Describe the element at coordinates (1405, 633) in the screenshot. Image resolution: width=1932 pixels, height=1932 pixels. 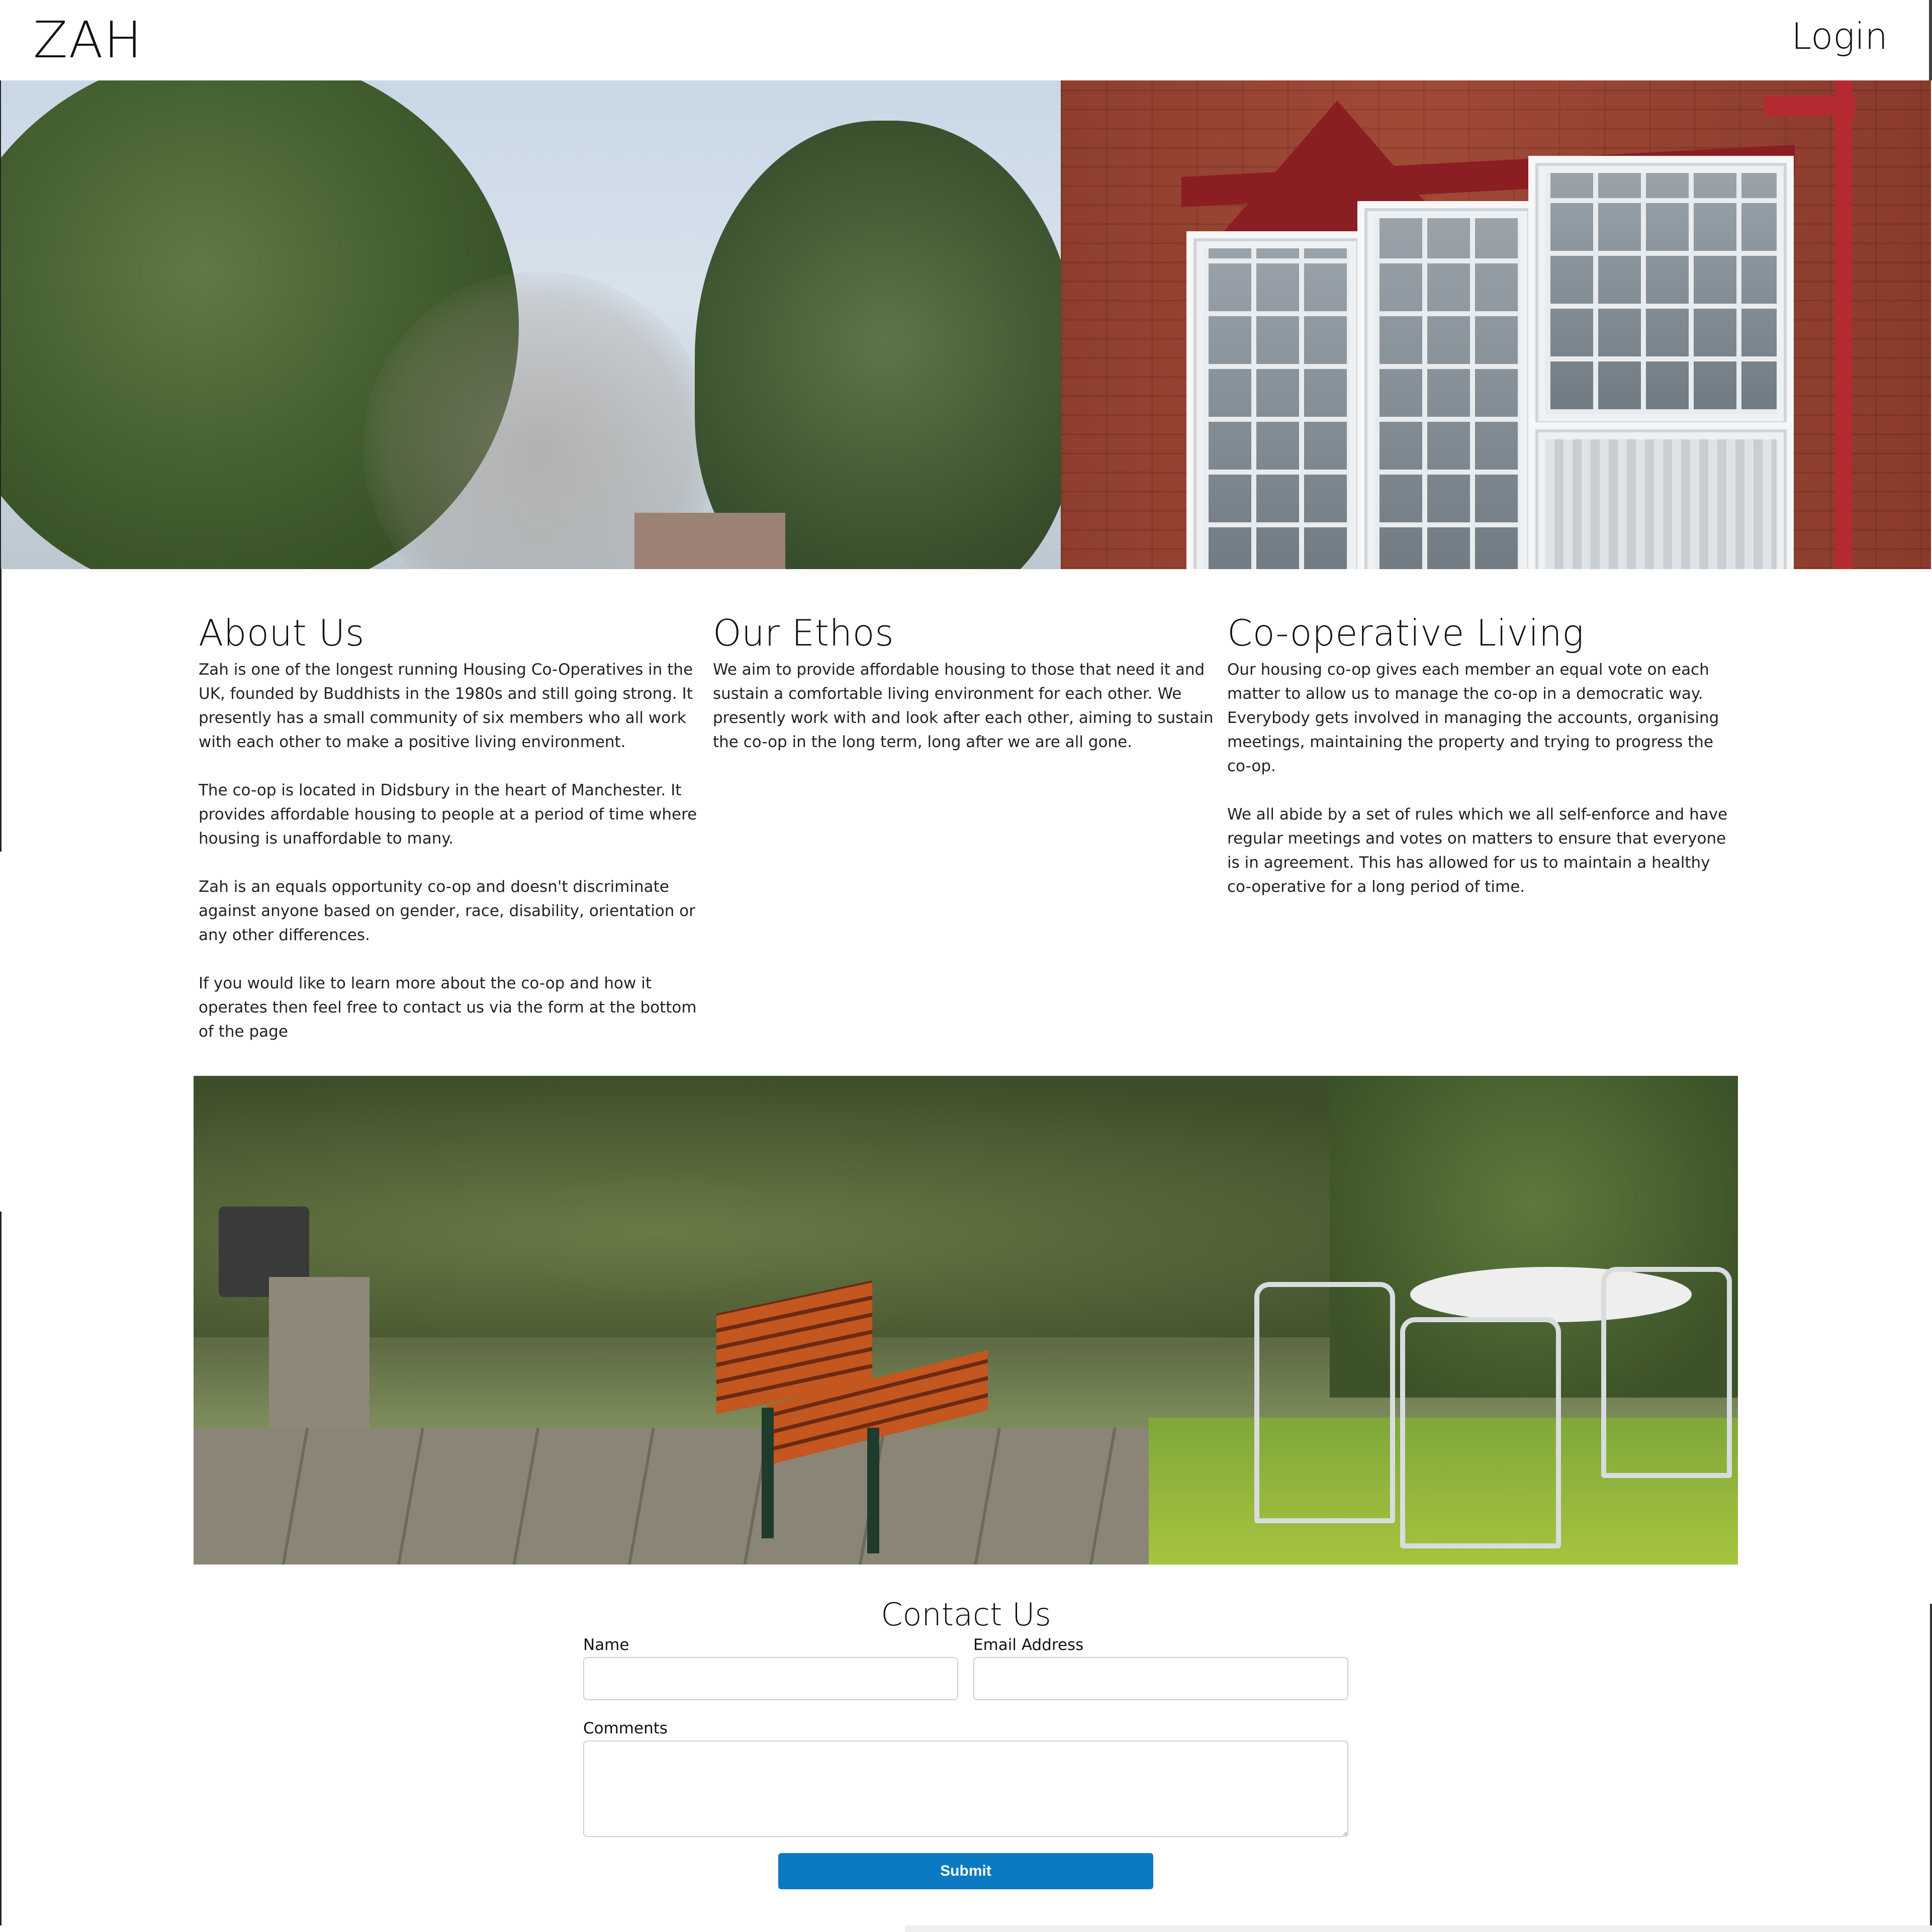
I see `co-operative-living-heading: Co-operative Living` at that location.